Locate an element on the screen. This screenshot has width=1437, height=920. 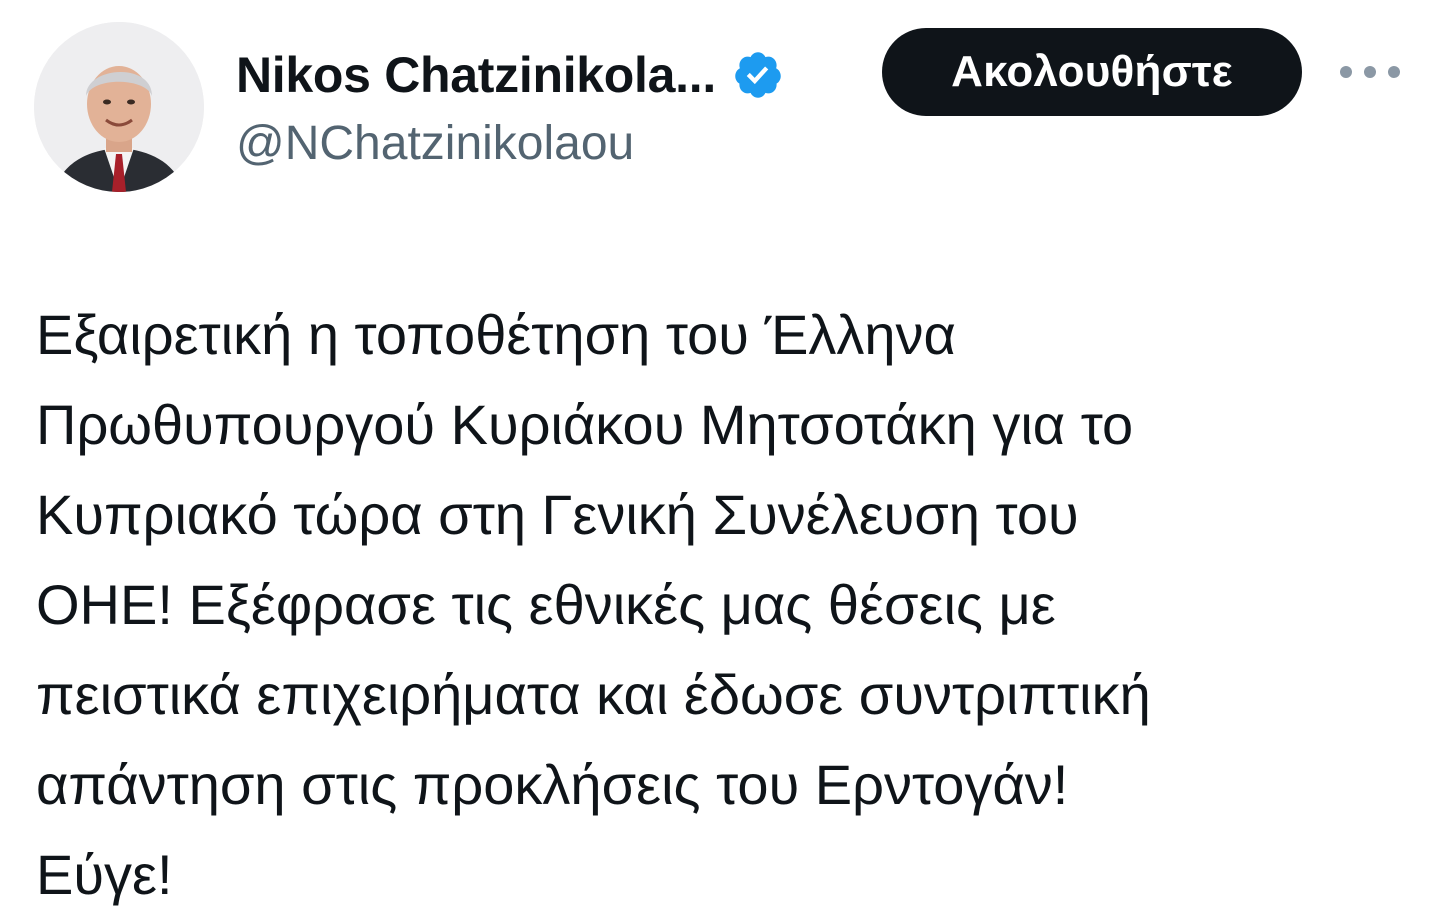
author-handle: @NChatzinikolaou is located at coordinates (435, 144).